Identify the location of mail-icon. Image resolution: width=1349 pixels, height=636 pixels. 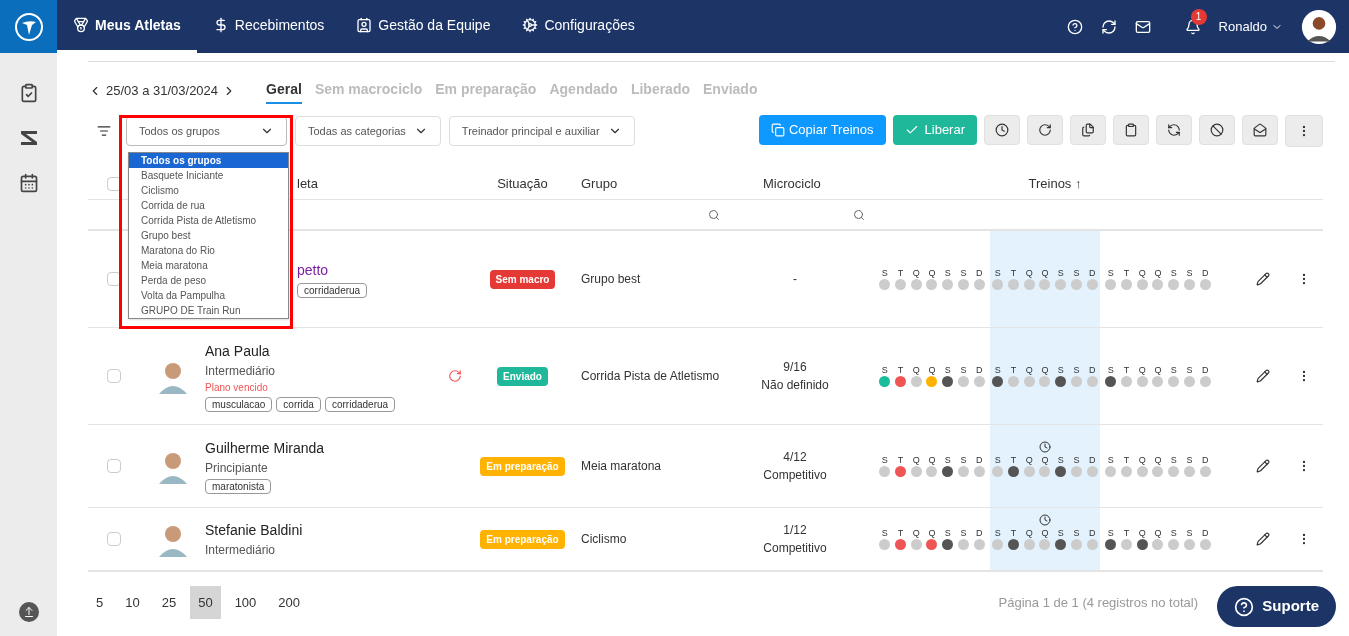
(1142, 26).